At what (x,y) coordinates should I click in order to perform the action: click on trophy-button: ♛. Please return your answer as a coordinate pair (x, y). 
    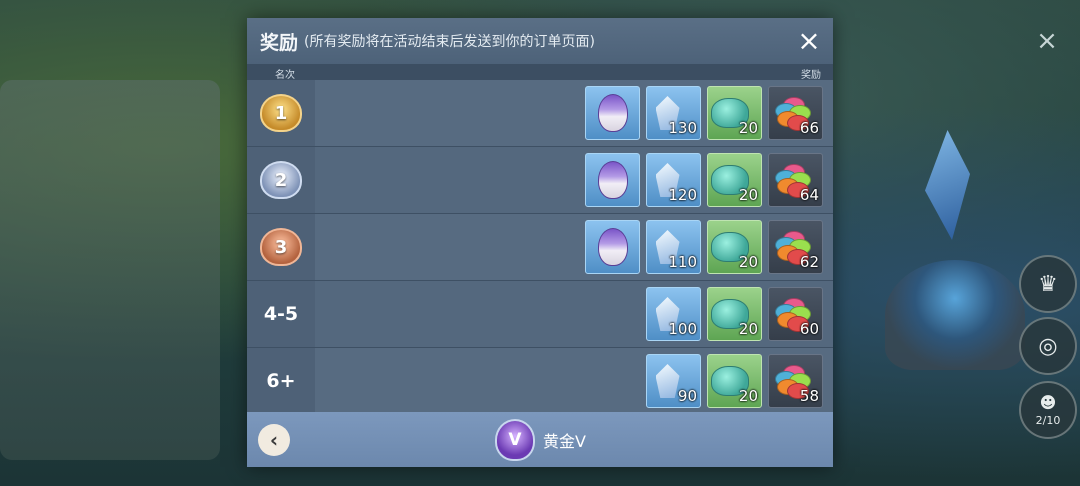
    Looking at the image, I should click on (1048, 284).